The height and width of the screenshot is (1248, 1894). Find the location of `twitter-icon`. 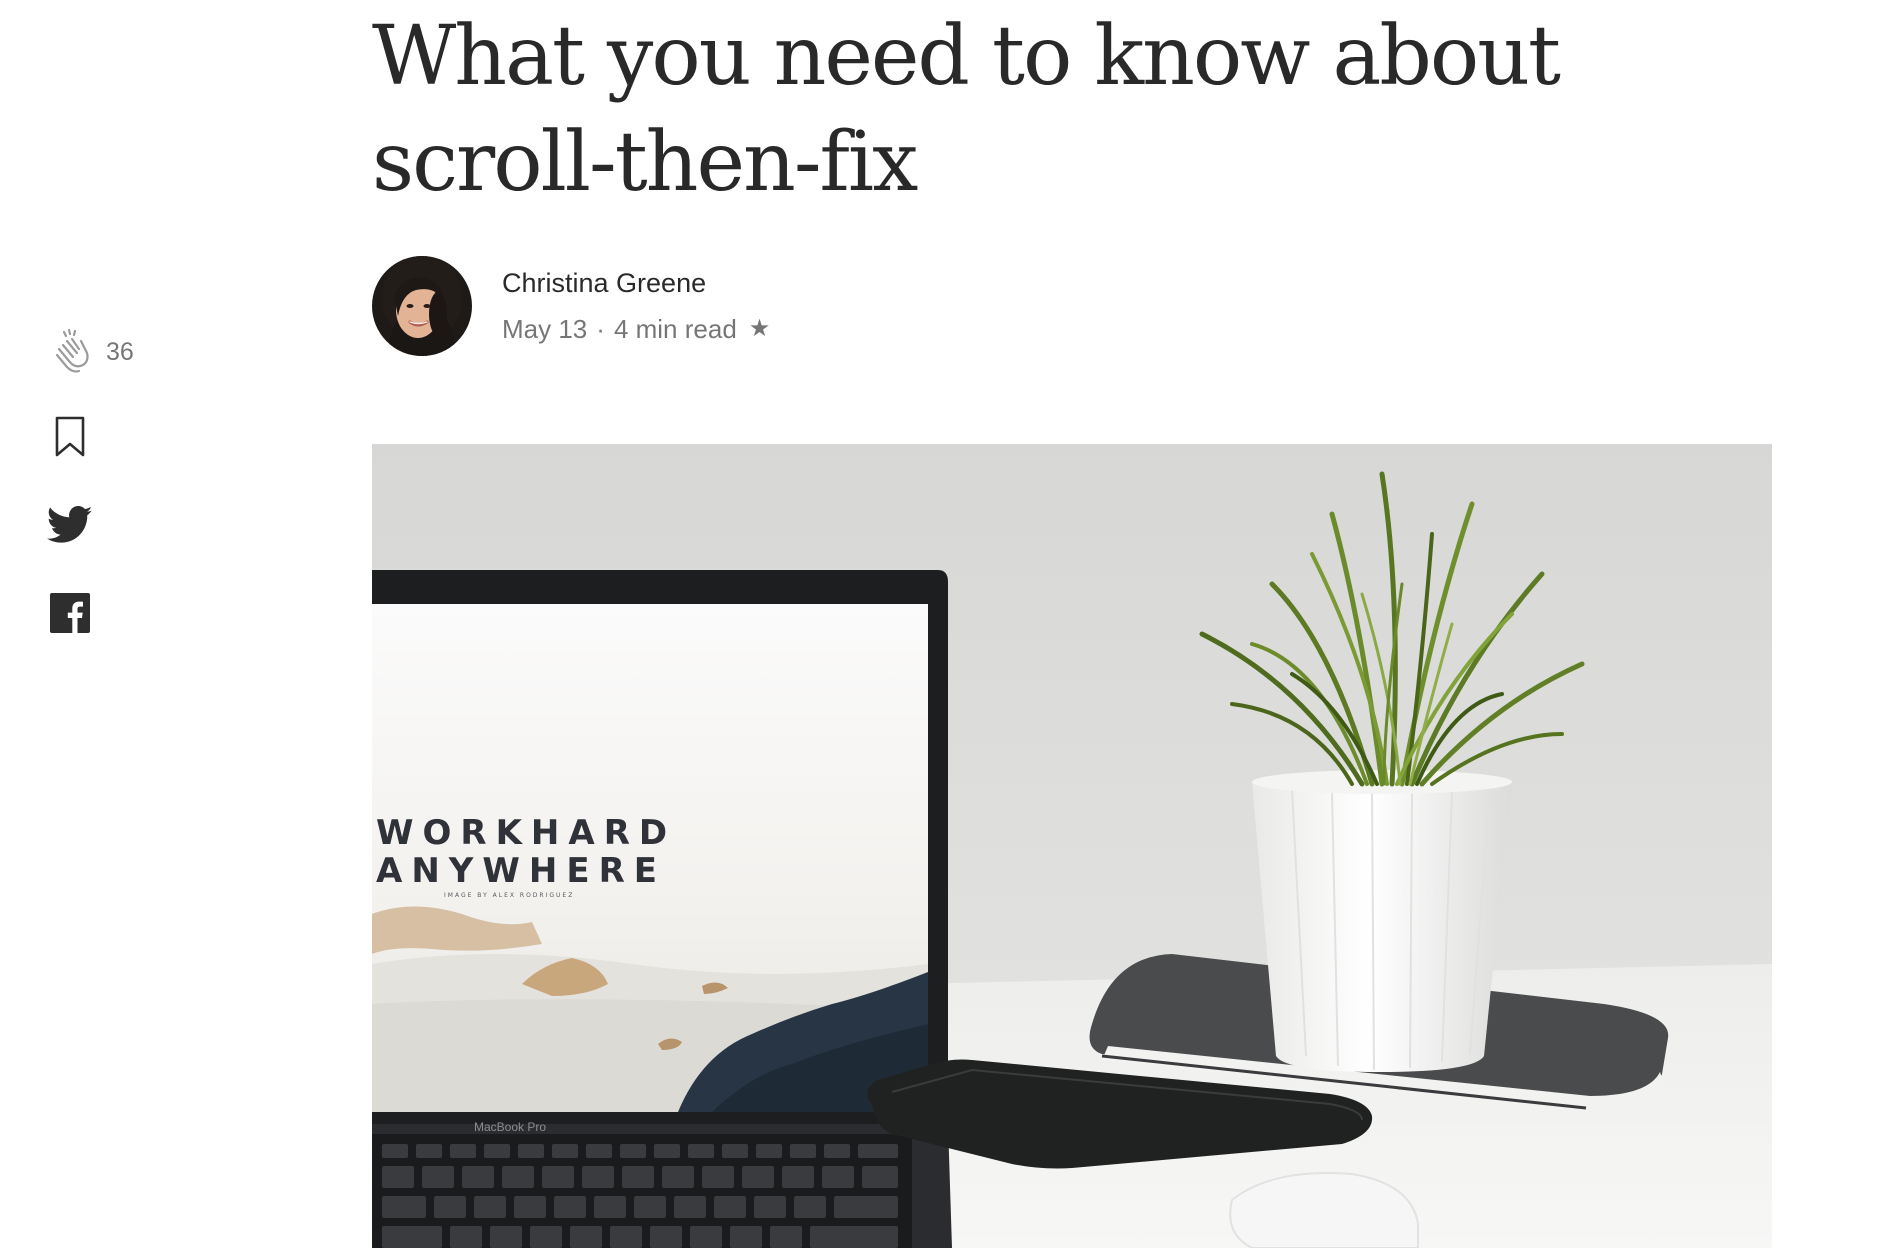

twitter-icon is located at coordinates (70, 524).